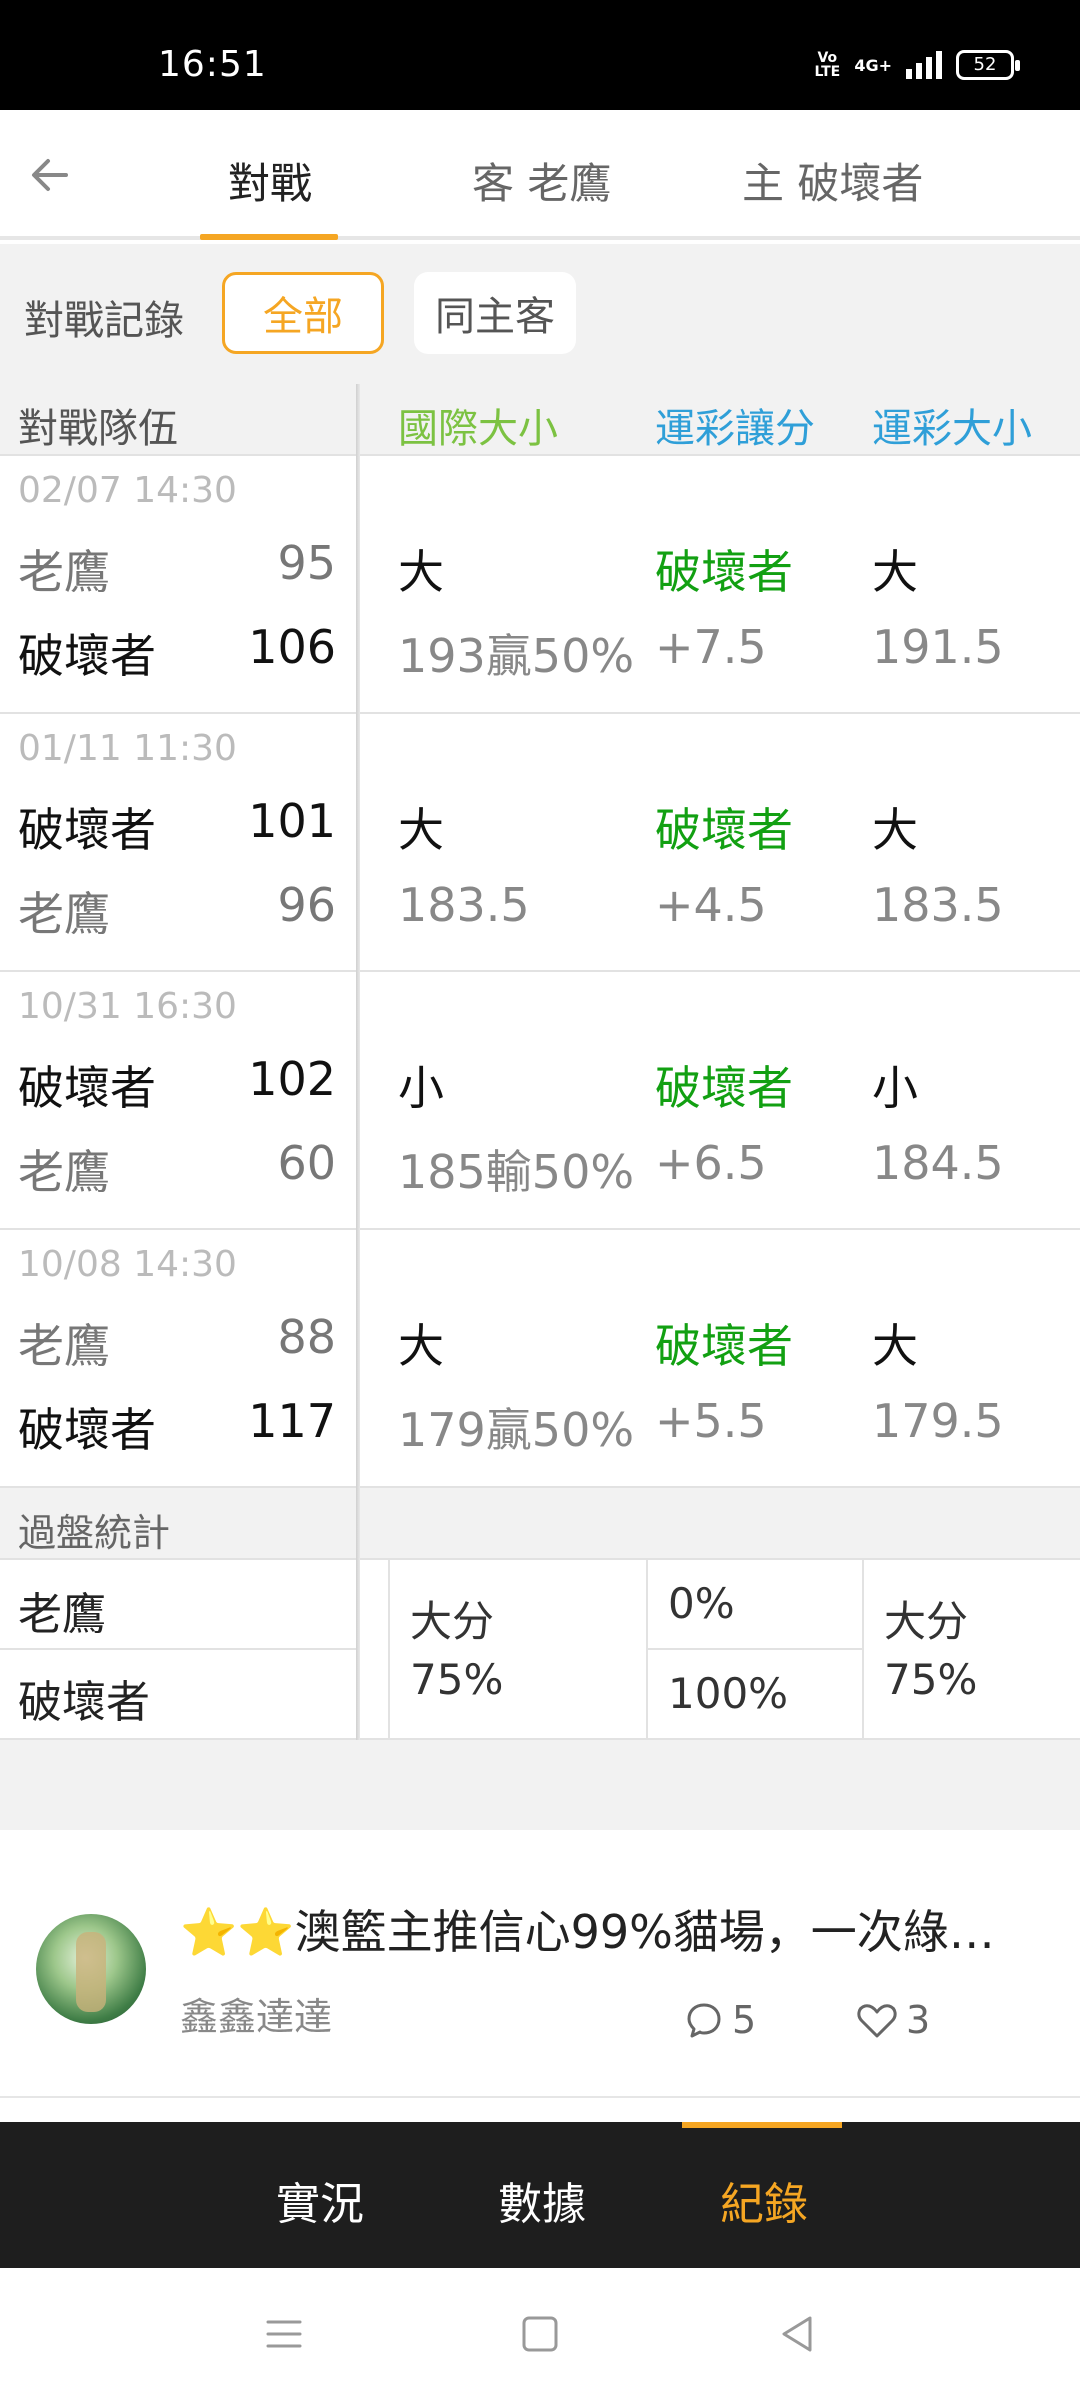 The height and width of the screenshot is (2400, 1080). What do you see at coordinates (516, 656) in the screenshot?
I see `intl-ou-line: 193贏50%` at bounding box center [516, 656].